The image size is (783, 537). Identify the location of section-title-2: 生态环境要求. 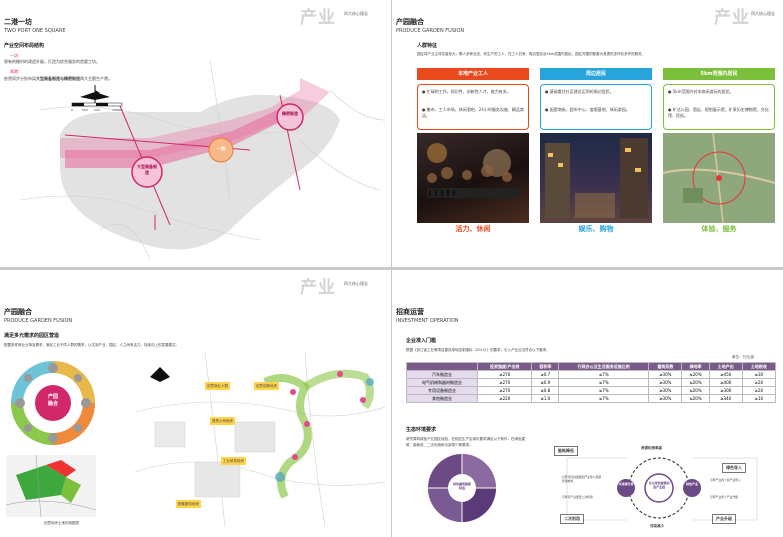
(421, 430).